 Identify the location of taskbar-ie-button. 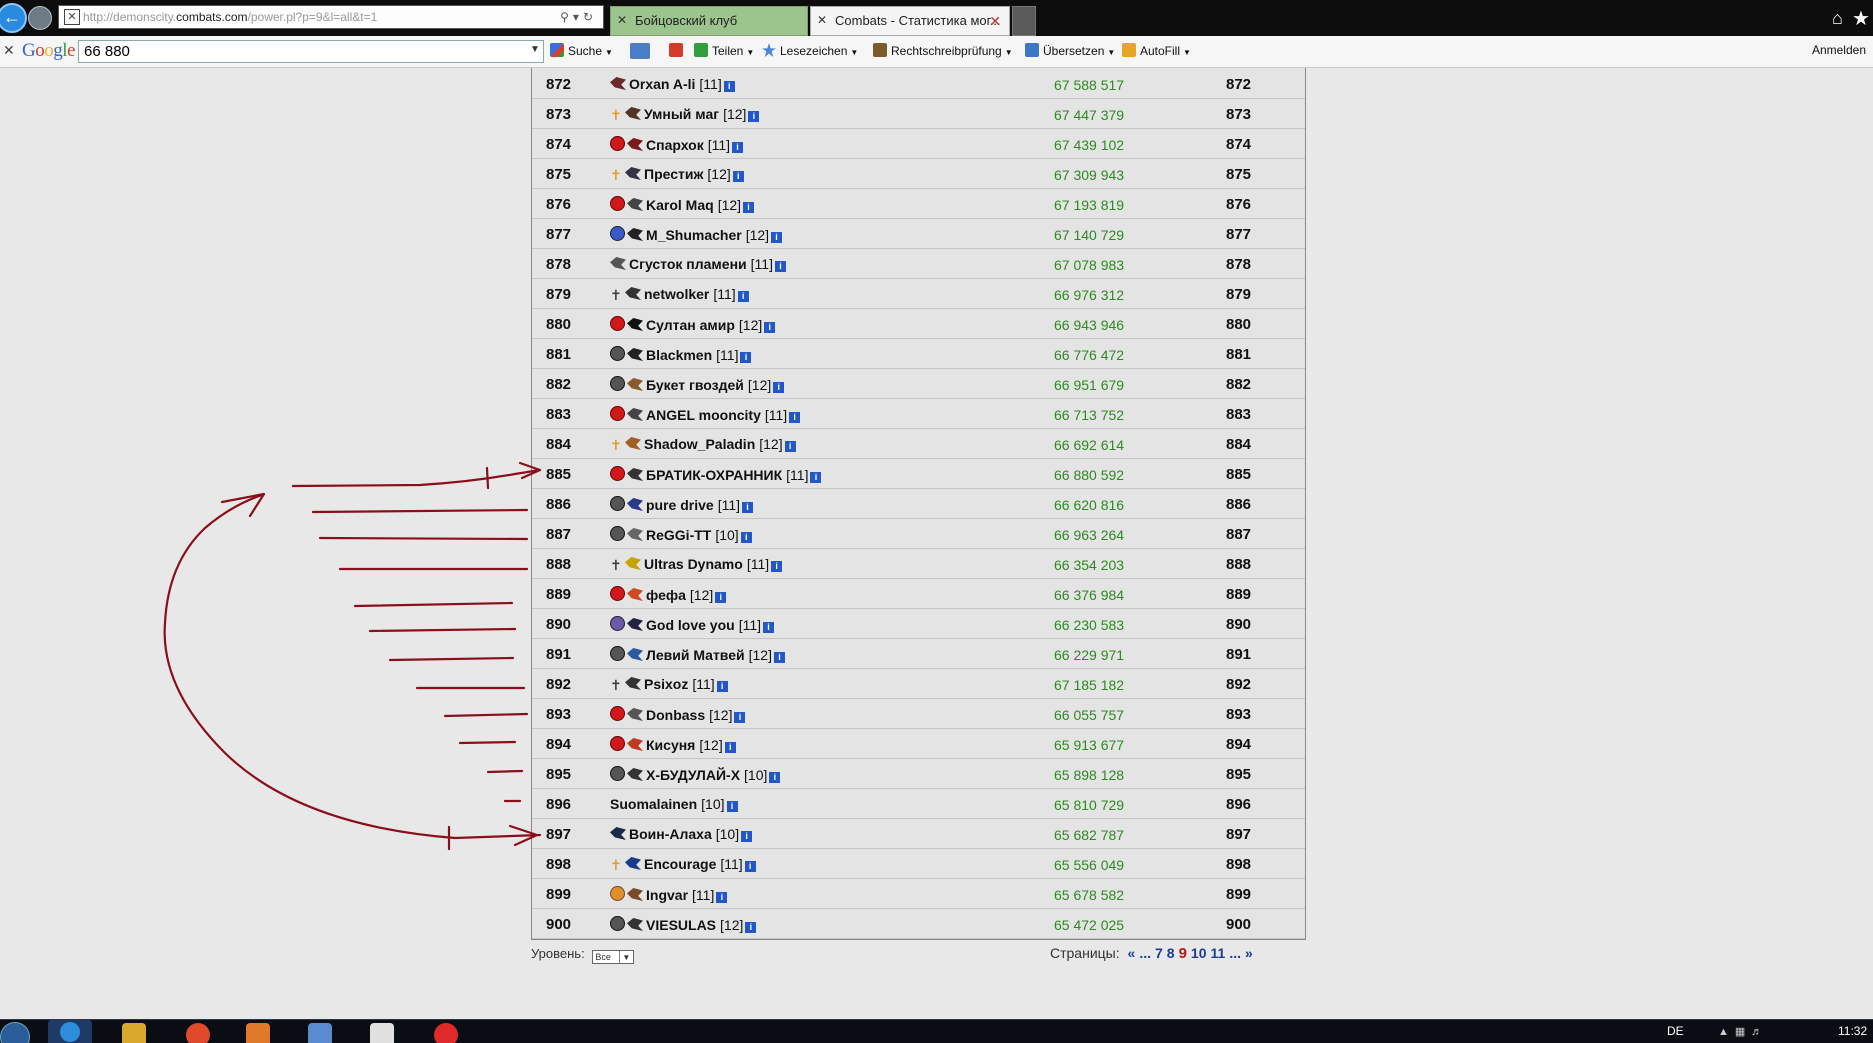
(70, 1031).